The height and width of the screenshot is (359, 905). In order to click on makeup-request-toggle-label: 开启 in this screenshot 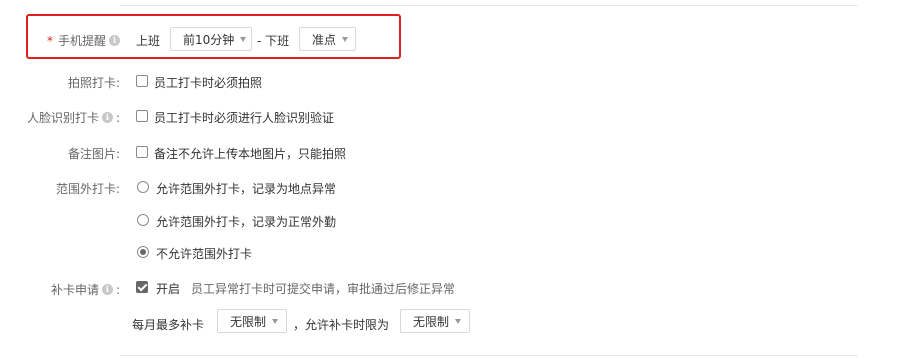, I will do `click(168, 289)`.